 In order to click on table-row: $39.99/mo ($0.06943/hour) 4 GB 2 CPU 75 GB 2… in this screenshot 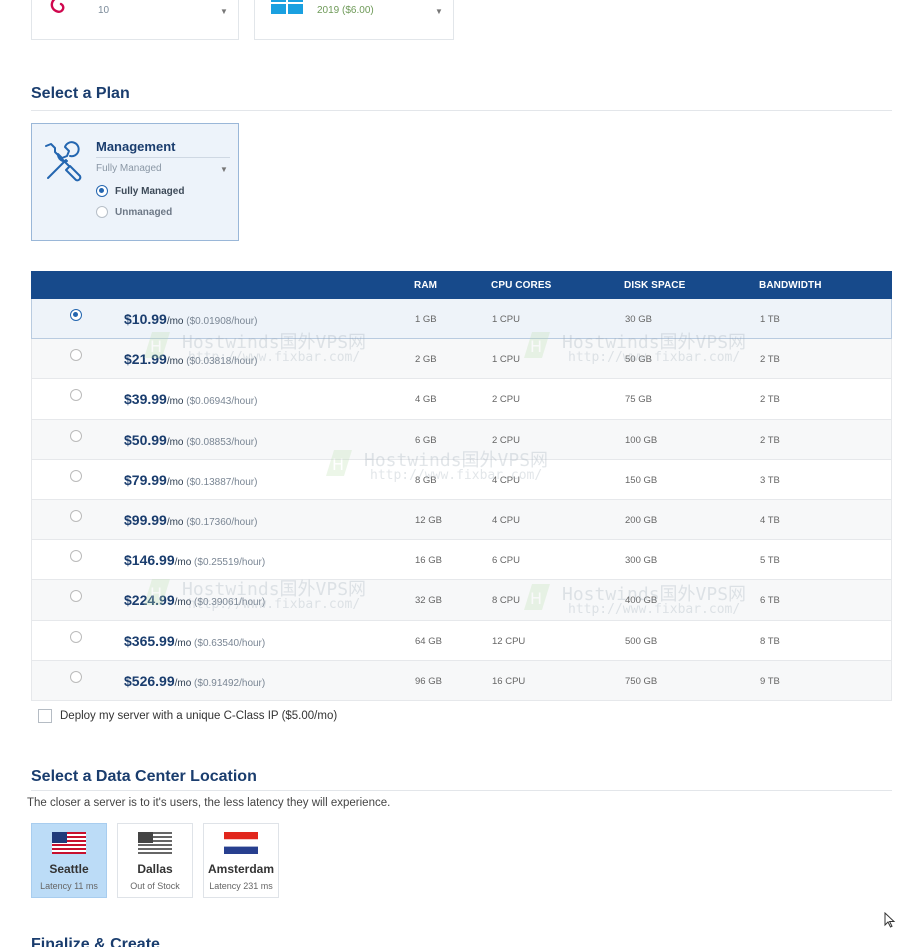, I will do `click(461, 399)`.